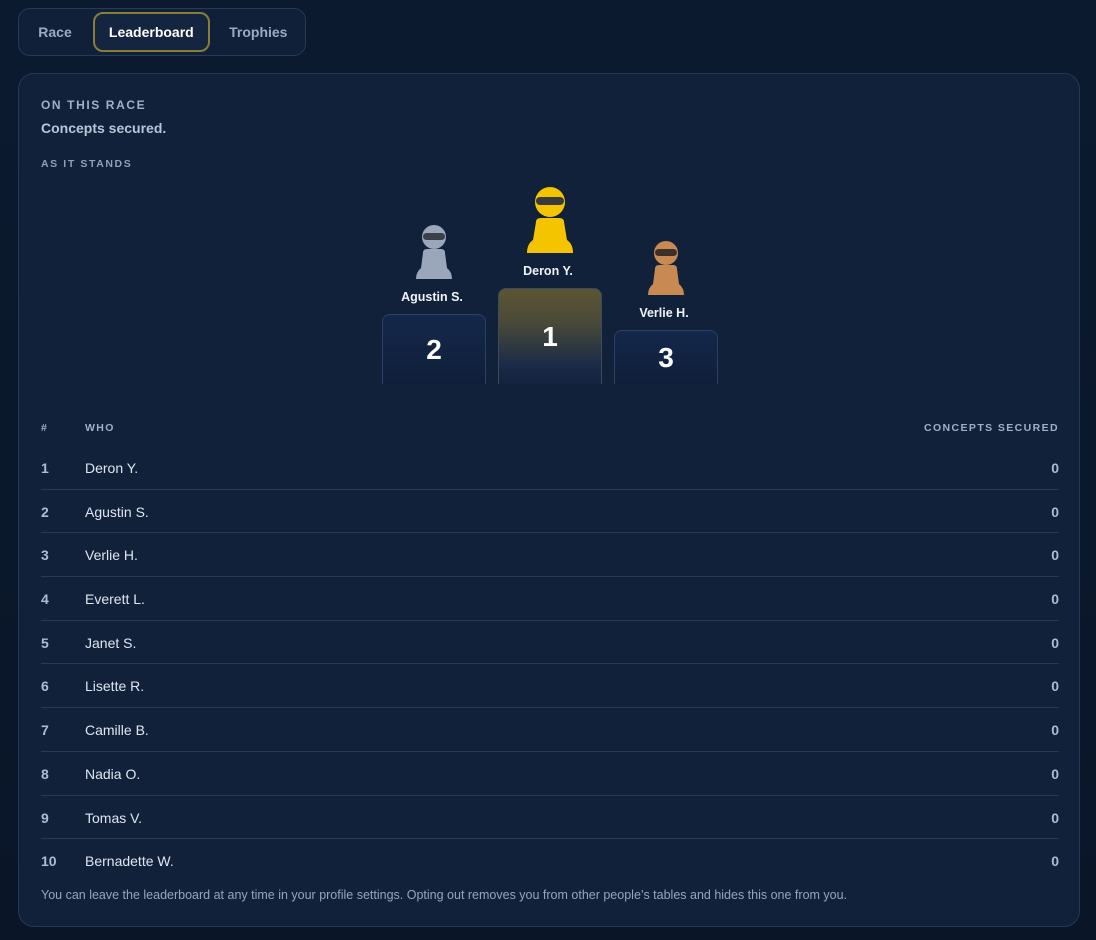 The width and height of the screenshot is (1096, 940). Describe the element at coordinates (45, 730) in the screenshot. I see `row-rank: 7` at that location.